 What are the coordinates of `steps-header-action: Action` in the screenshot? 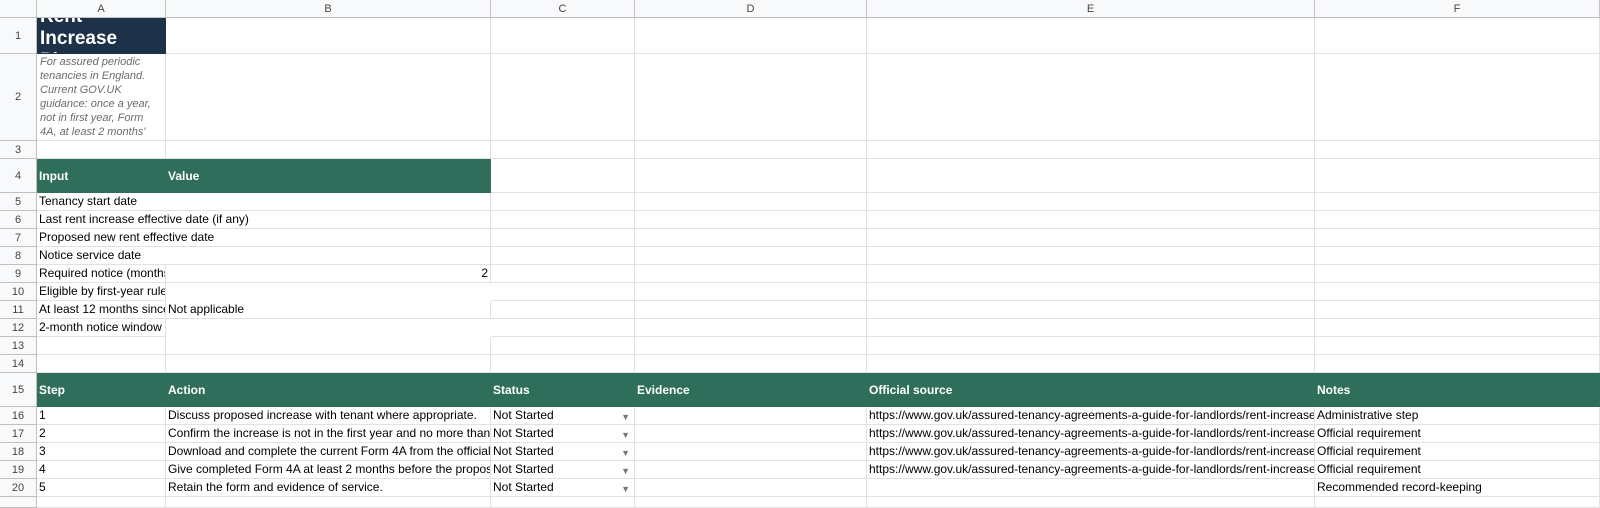 It's located at (328, 390).